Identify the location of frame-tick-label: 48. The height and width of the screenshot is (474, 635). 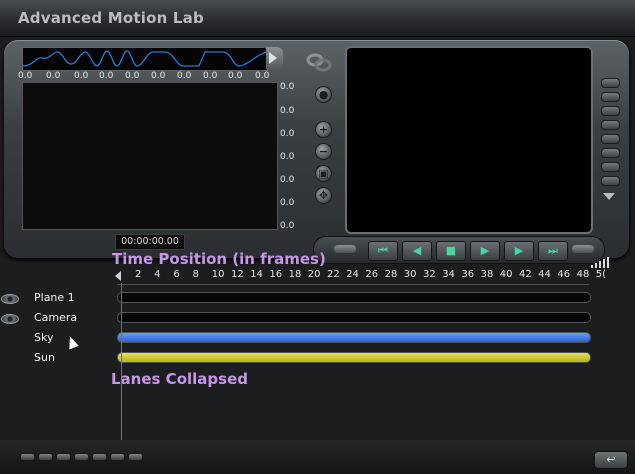
(583, 274).